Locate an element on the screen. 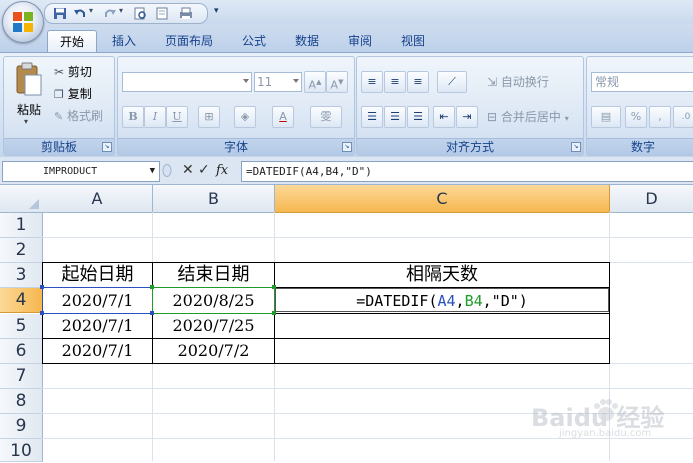  font-size-combo: 11 is located at coordinates (278, 82).